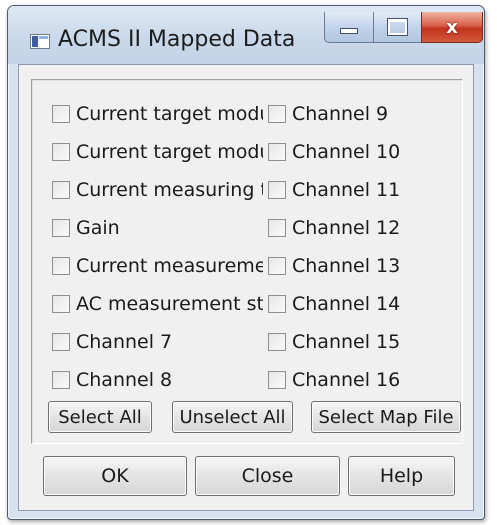 The width and height of the screenshot is (497, 525). Describe the element at coordinates (346, 152) in the screenshot. I see `checkbox-label: Channel 10` at that location.